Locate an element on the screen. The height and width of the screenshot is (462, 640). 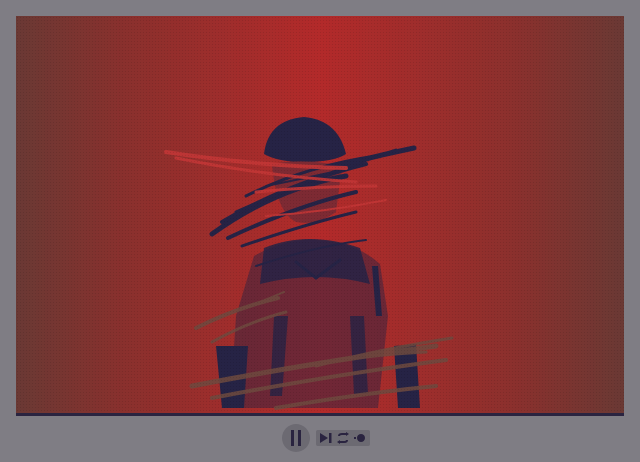
record-button is located at coordinates (360, 438).